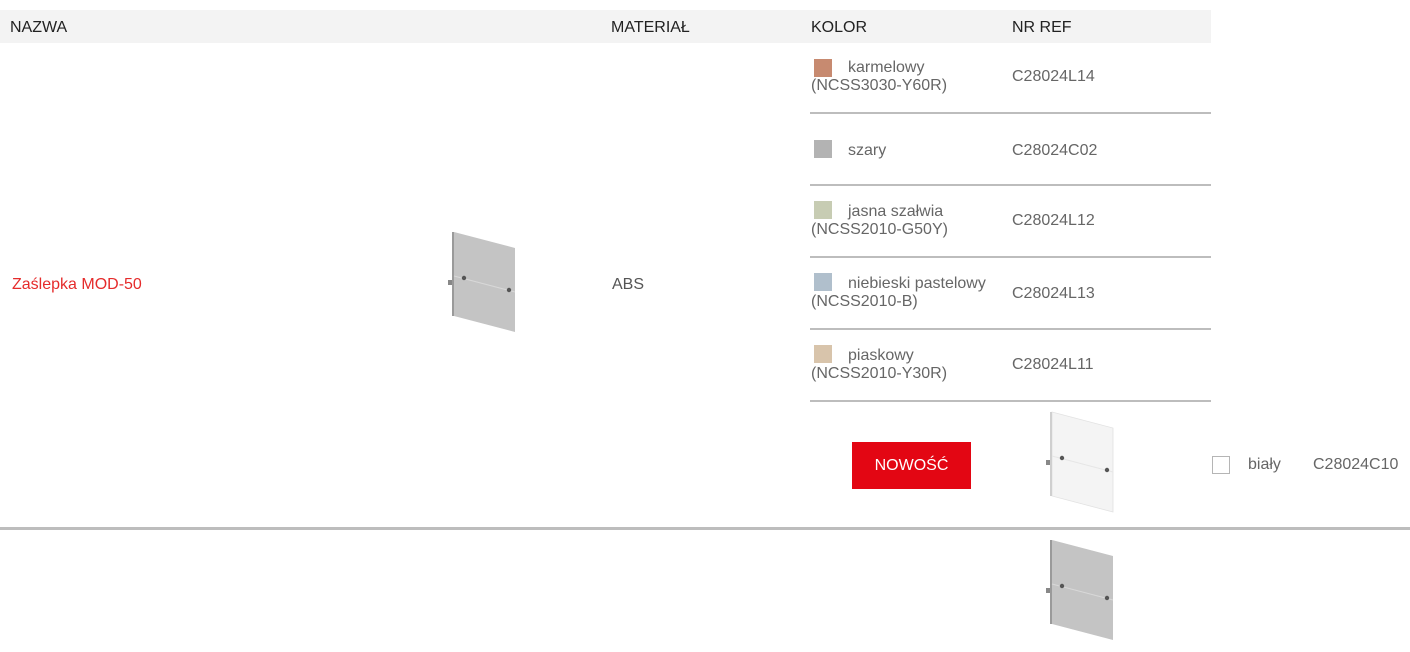 This screenshot has height=652, width=1410. I want to click on color-name: karmelowy, so click(886, 67).